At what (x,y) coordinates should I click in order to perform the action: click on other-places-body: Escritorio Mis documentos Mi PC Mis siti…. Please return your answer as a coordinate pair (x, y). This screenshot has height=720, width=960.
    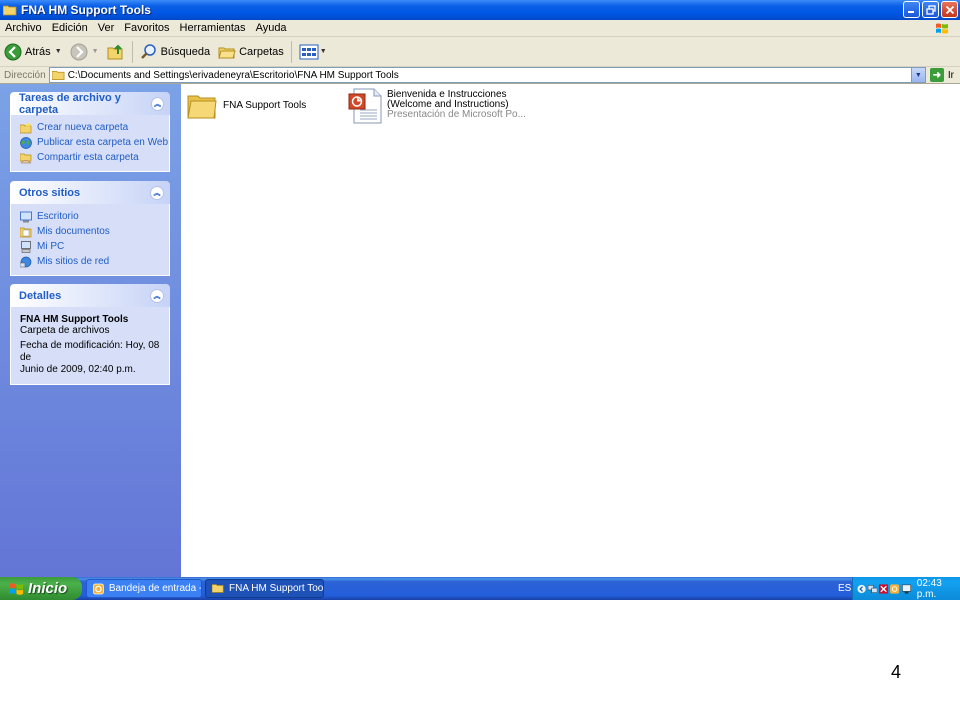
    Looking at the image, I should click on (90, 240).